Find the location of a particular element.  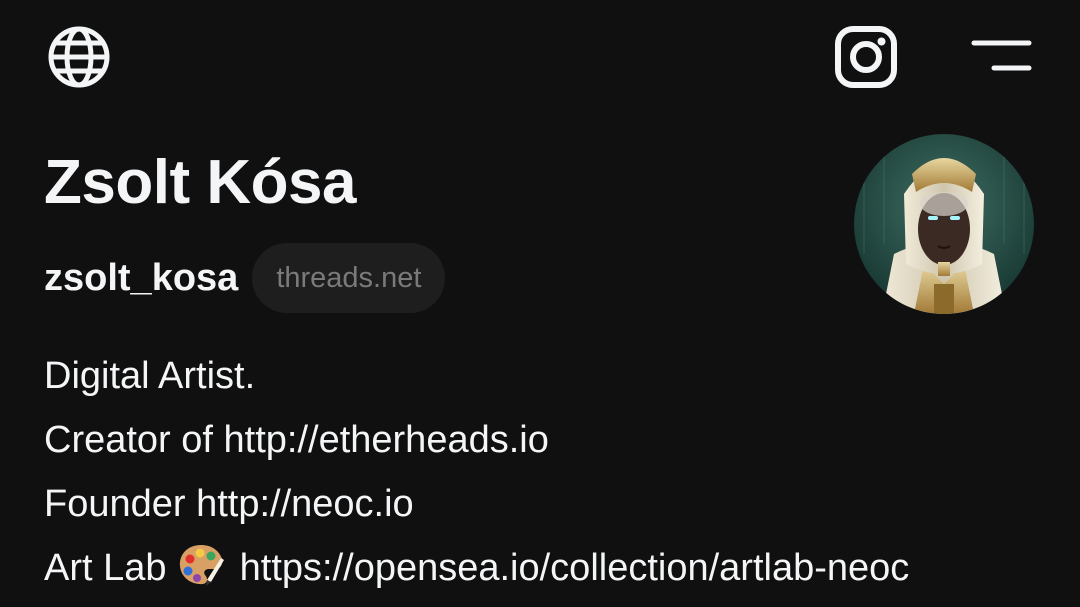

avatar is located at coordinates (944, 224).